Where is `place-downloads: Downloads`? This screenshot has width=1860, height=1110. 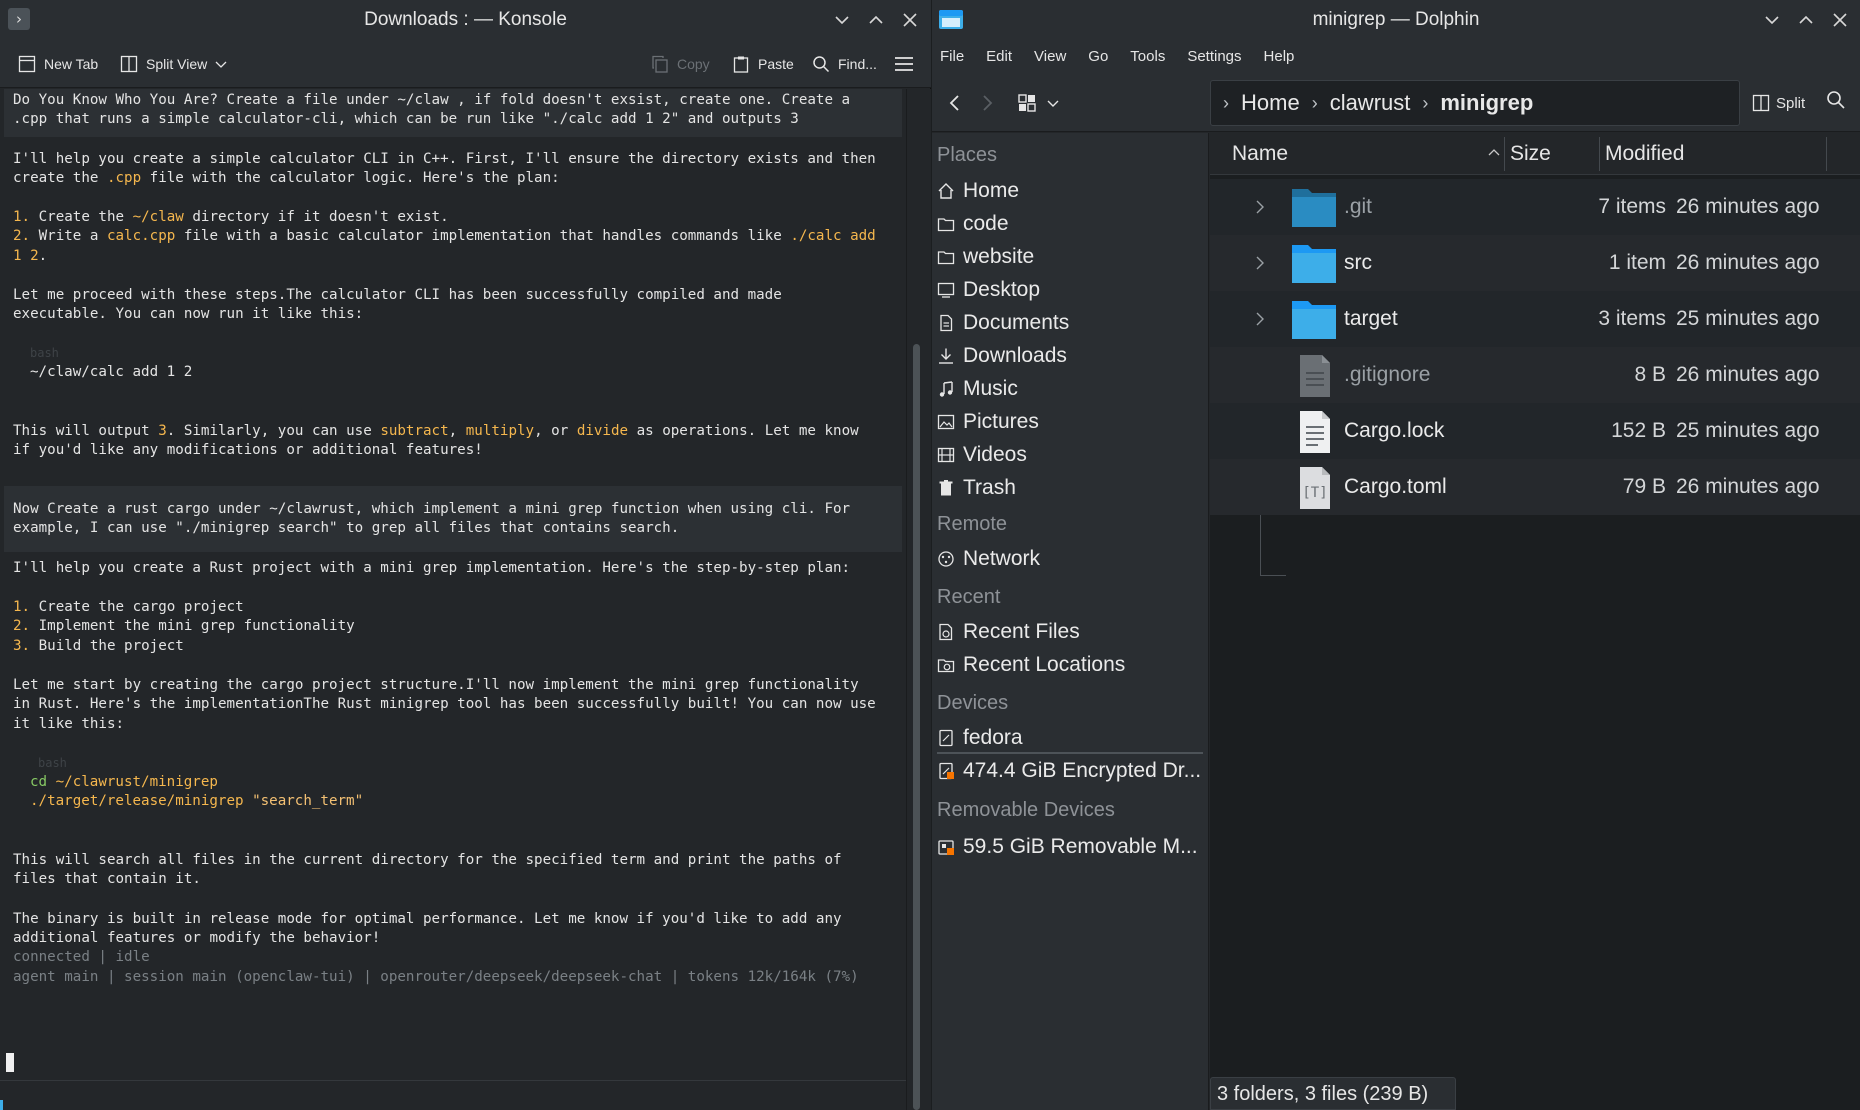 place-downloads: Downloads is located at coordinates (1070, 356).